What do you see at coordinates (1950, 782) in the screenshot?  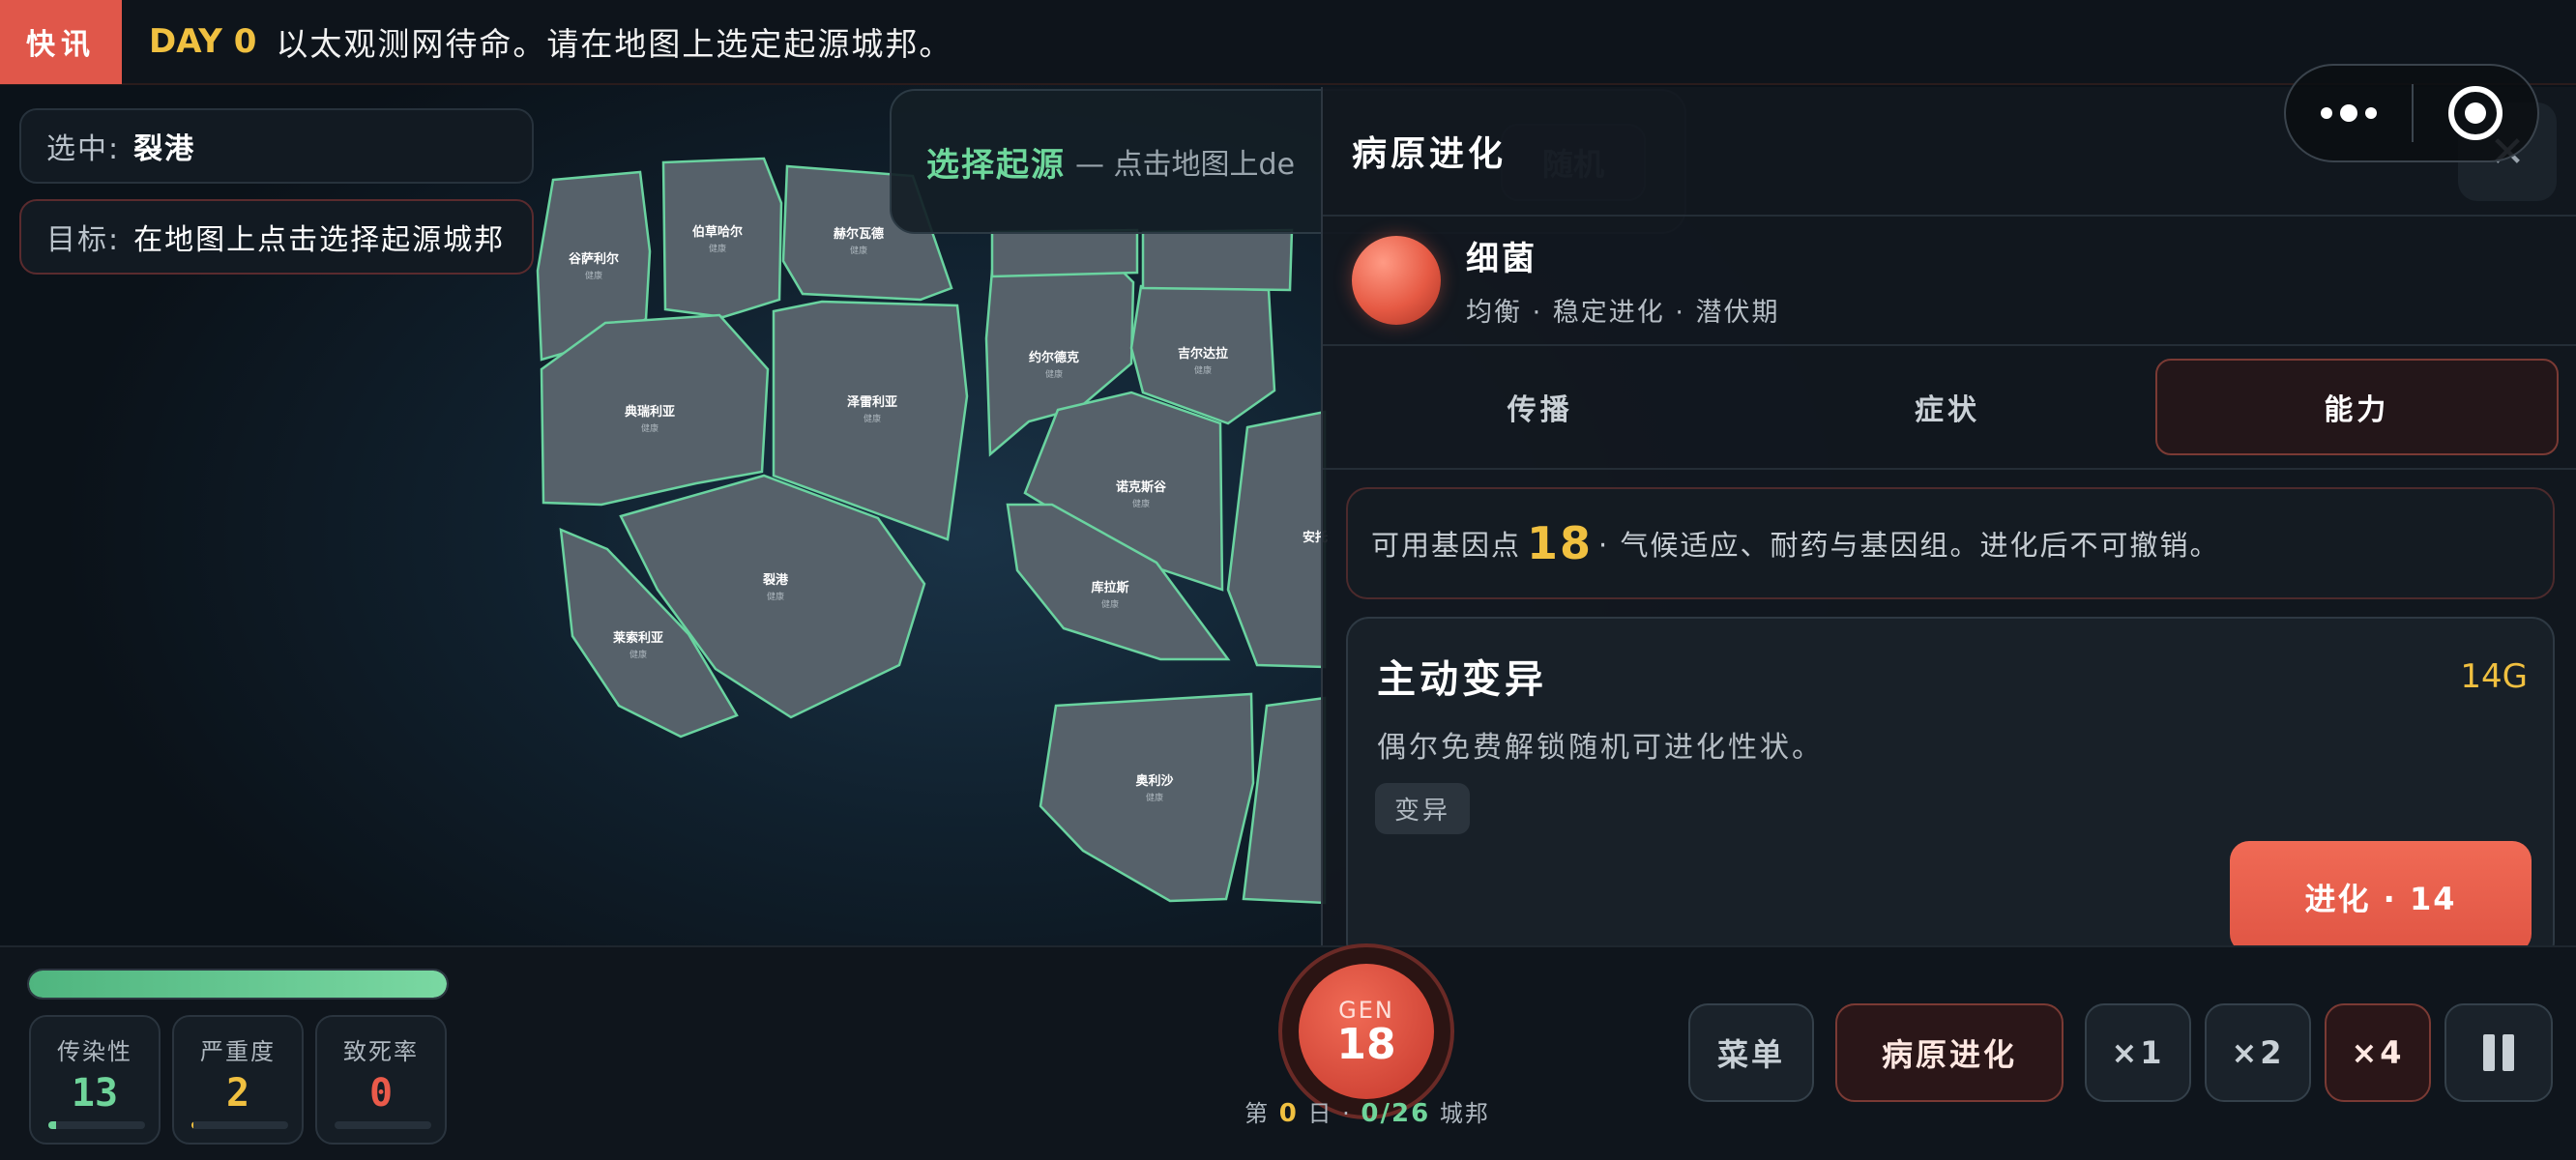 I see `trait-card: 主动变异 14G 偶尔免费解锁随机可进化性状。 变异 进化 · 14` at bounding box center [1950, 782].